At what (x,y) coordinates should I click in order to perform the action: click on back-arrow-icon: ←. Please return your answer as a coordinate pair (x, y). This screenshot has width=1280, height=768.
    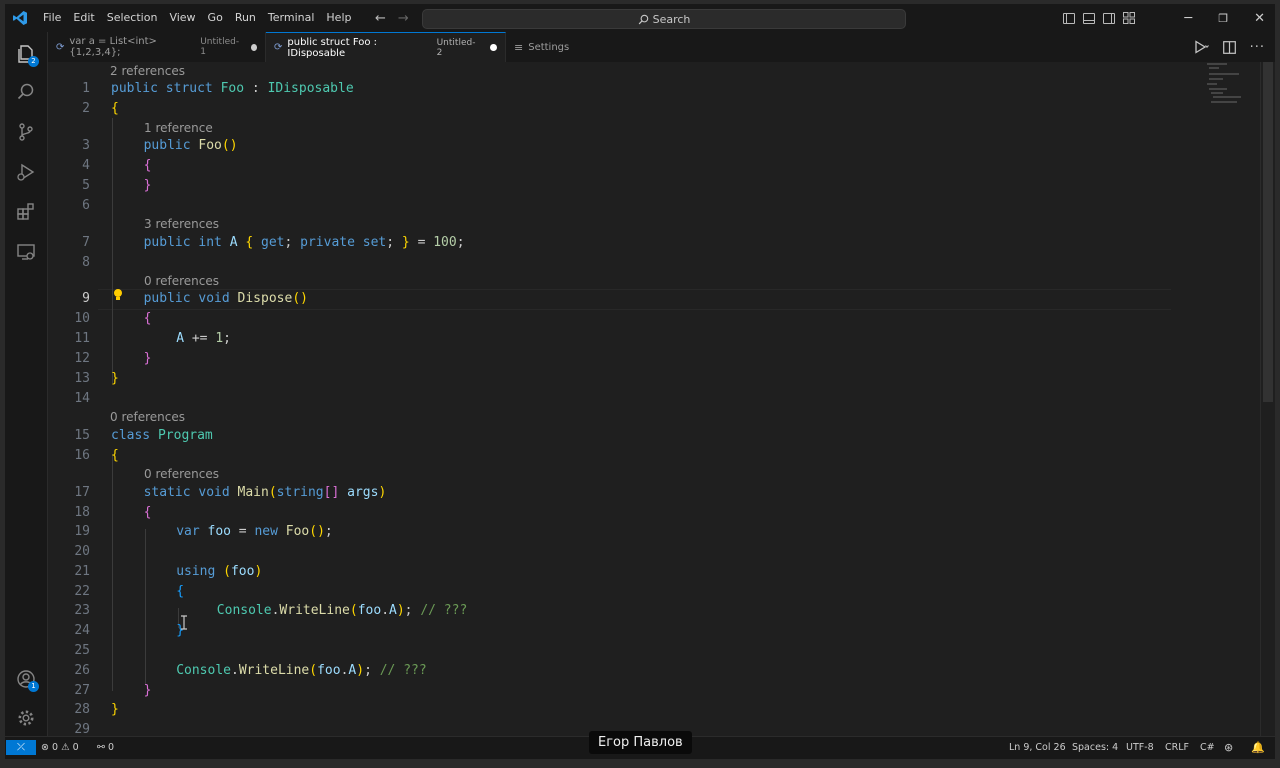
    Looking at the image, I should click on (380, 18).